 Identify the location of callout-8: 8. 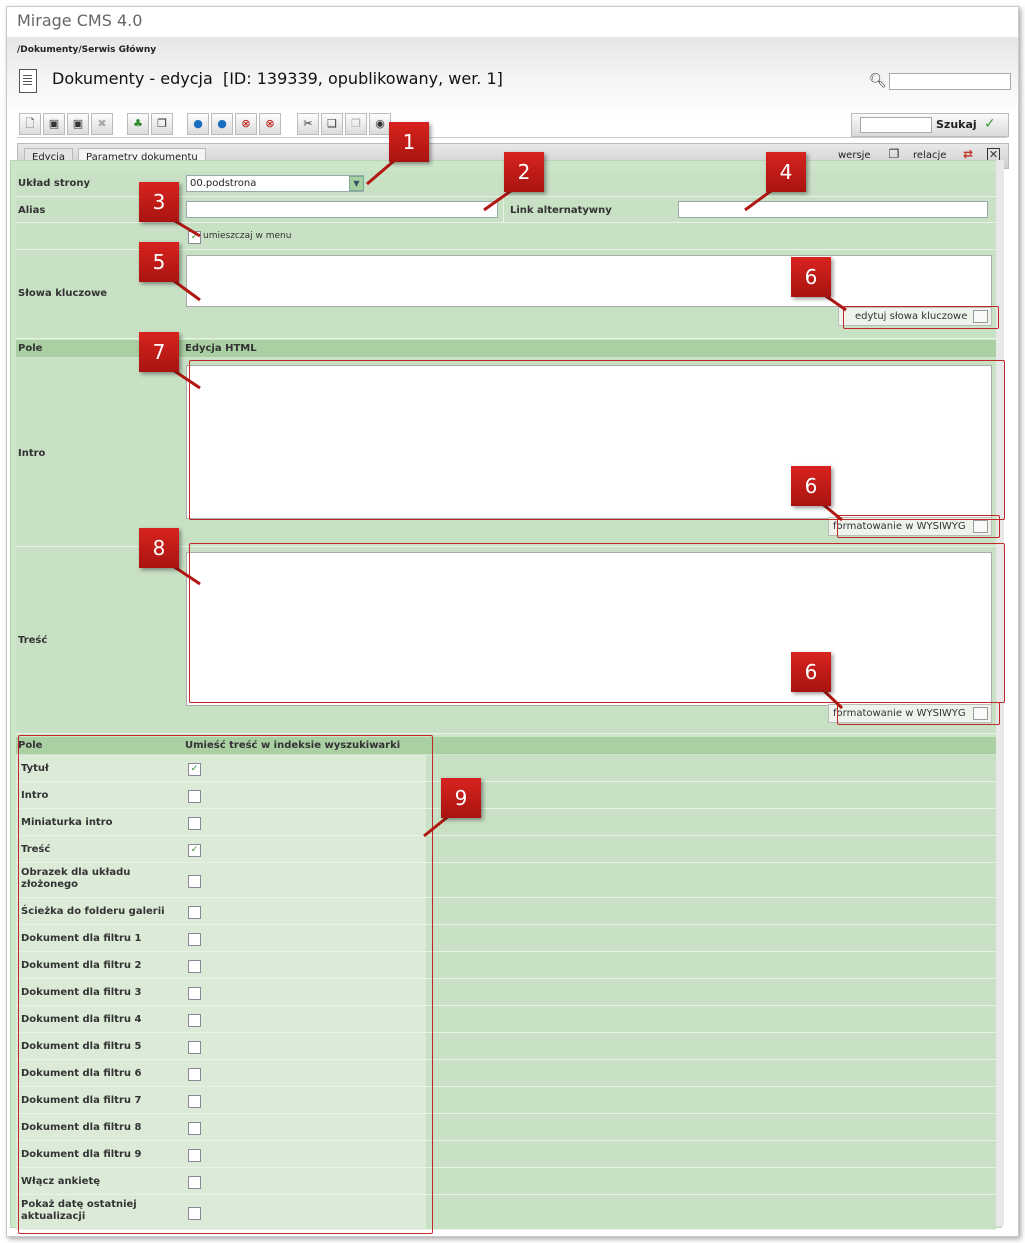
(159, 548).